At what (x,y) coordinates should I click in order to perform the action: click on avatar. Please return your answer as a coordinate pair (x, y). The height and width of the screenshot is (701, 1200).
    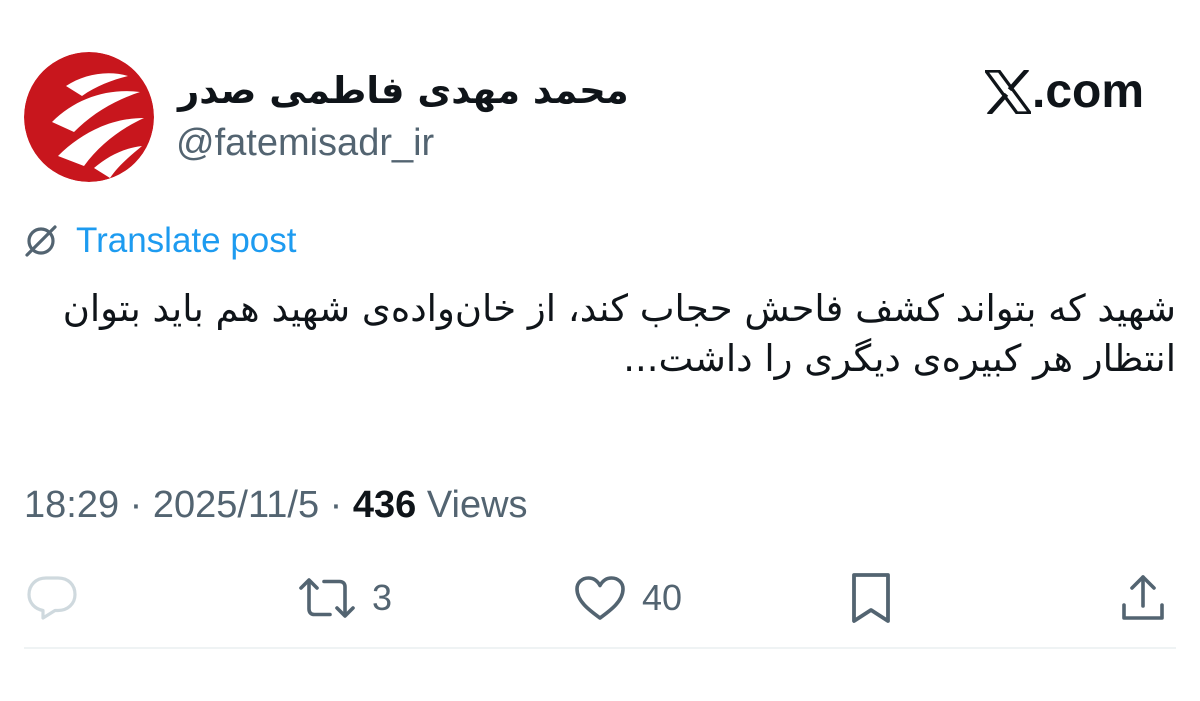
    Looking at the image, I should click on (89, 117).